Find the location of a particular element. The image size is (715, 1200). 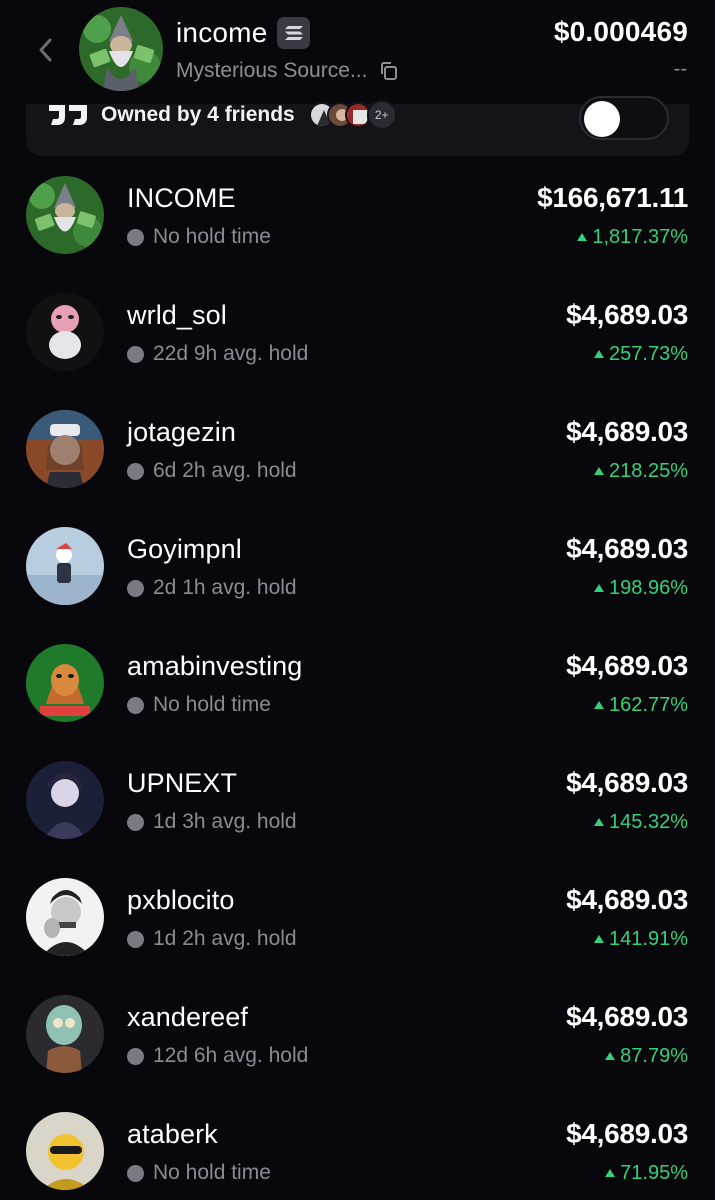

holder-pnl: 1,817.37% is located at coordinates (632, 237).